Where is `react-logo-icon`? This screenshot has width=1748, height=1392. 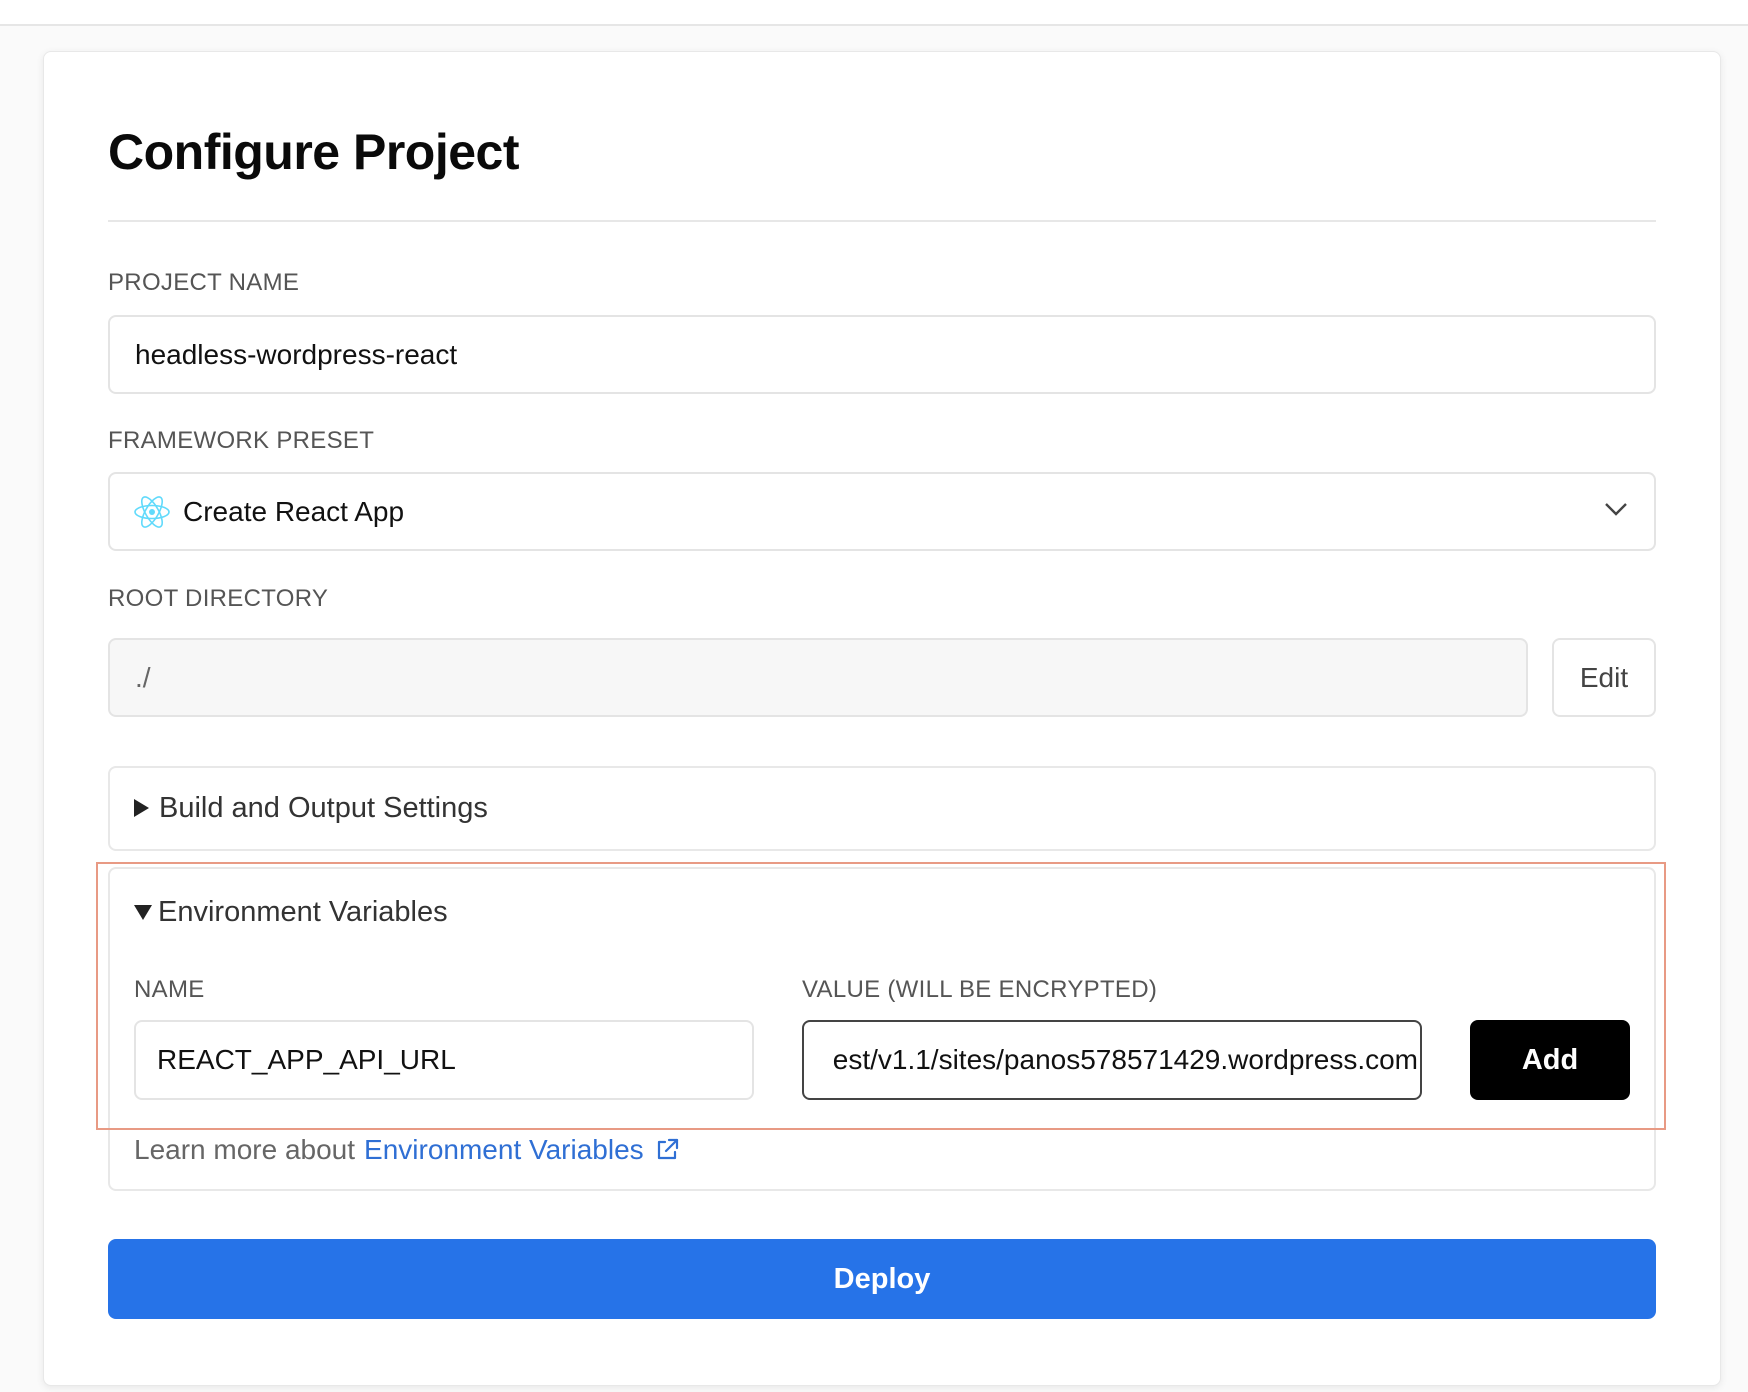
react-logo-icon is located at coordinates (152, 512).